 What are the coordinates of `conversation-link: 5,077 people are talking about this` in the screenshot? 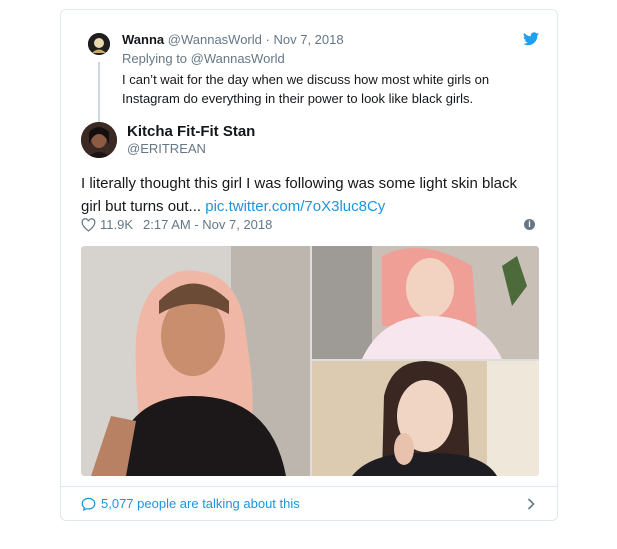 It's located at (190, 503).